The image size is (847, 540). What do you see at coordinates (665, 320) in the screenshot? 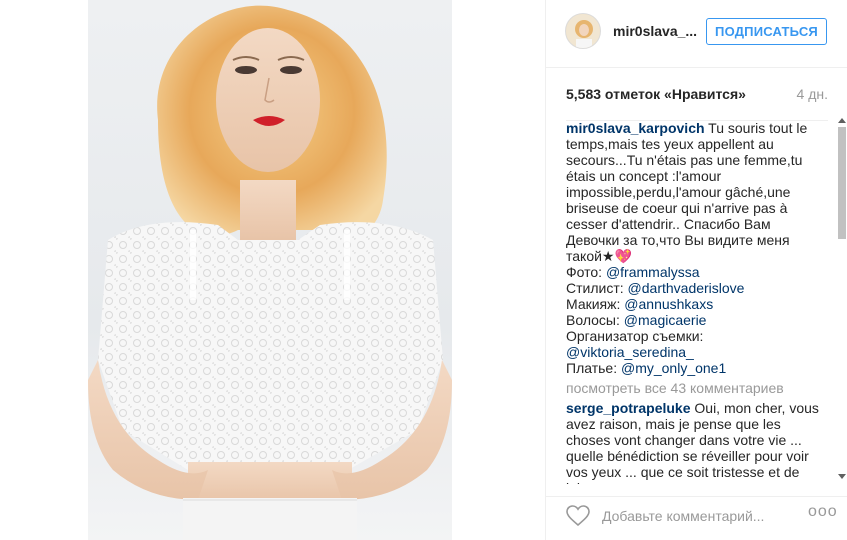
I see `credit-hair-mention: @magicaerie` at bounding box center [665, 320].